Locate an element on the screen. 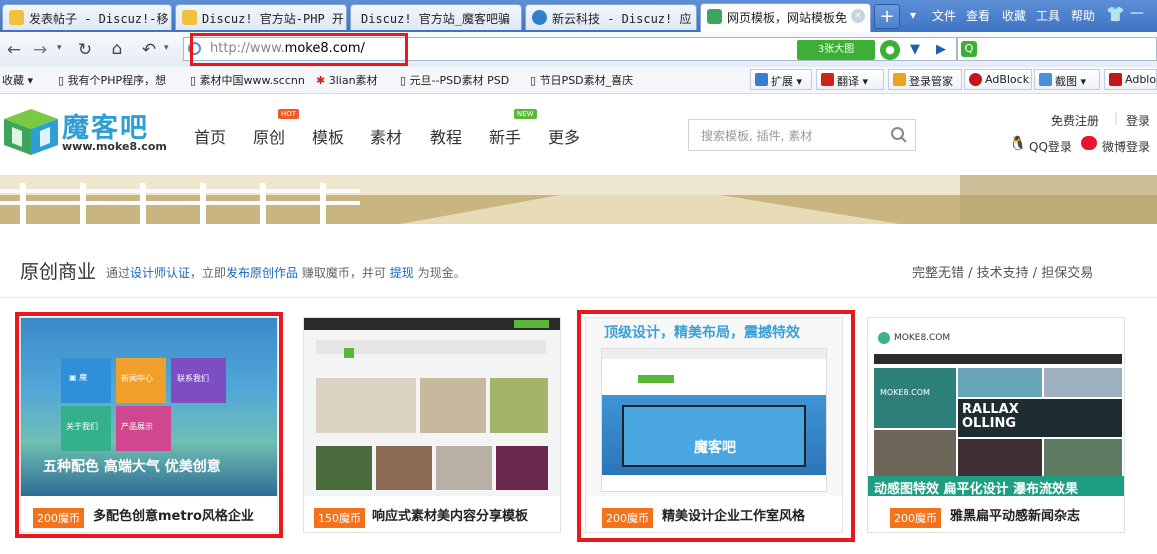 The image size is (1157, 554). browser-tab-2: Discuz! 官方站-PHP 开 is located at coordinates (261, 17).